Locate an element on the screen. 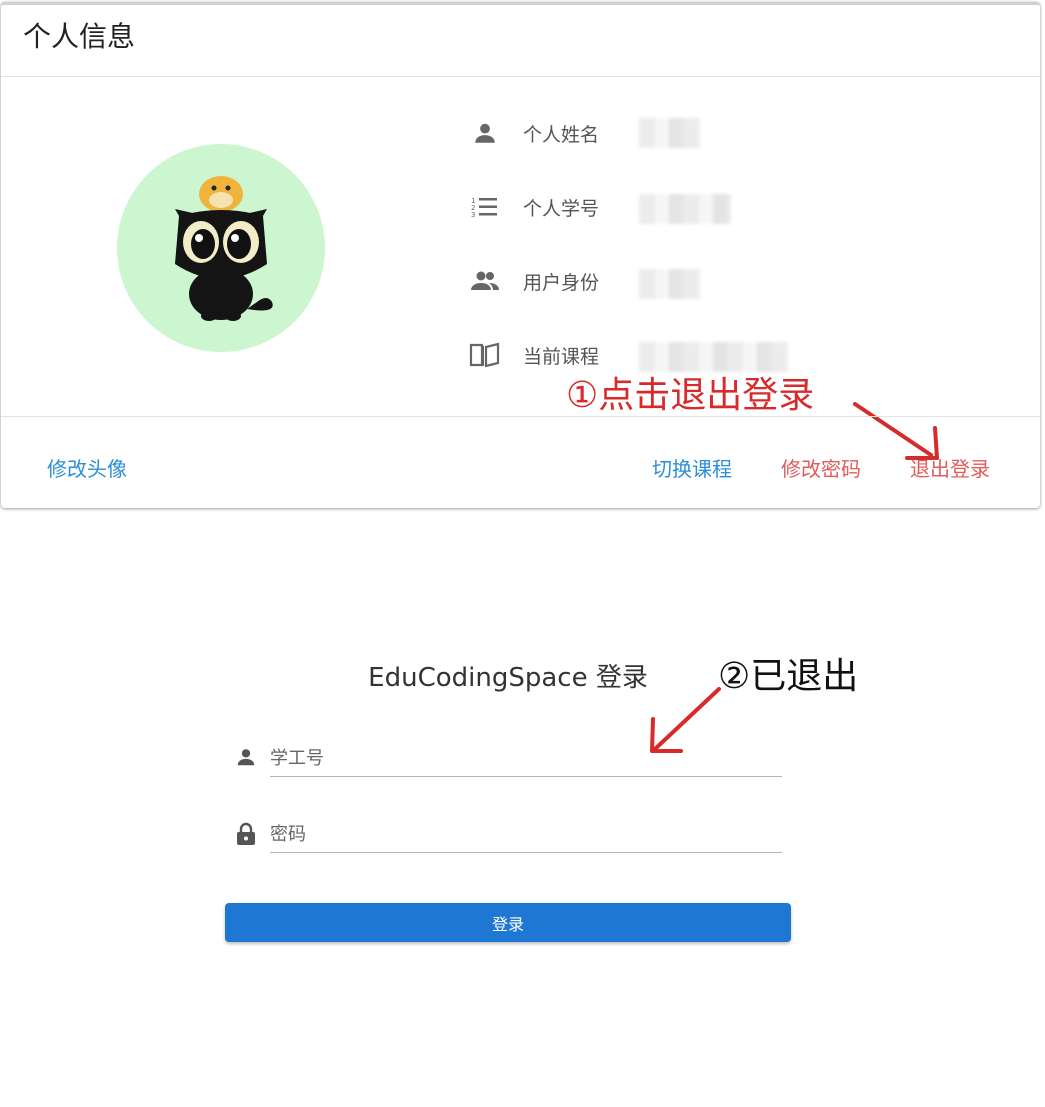 The image size is (1045, 1107). switch-course-button: 切换课程 is located at coordinates (692, 467).